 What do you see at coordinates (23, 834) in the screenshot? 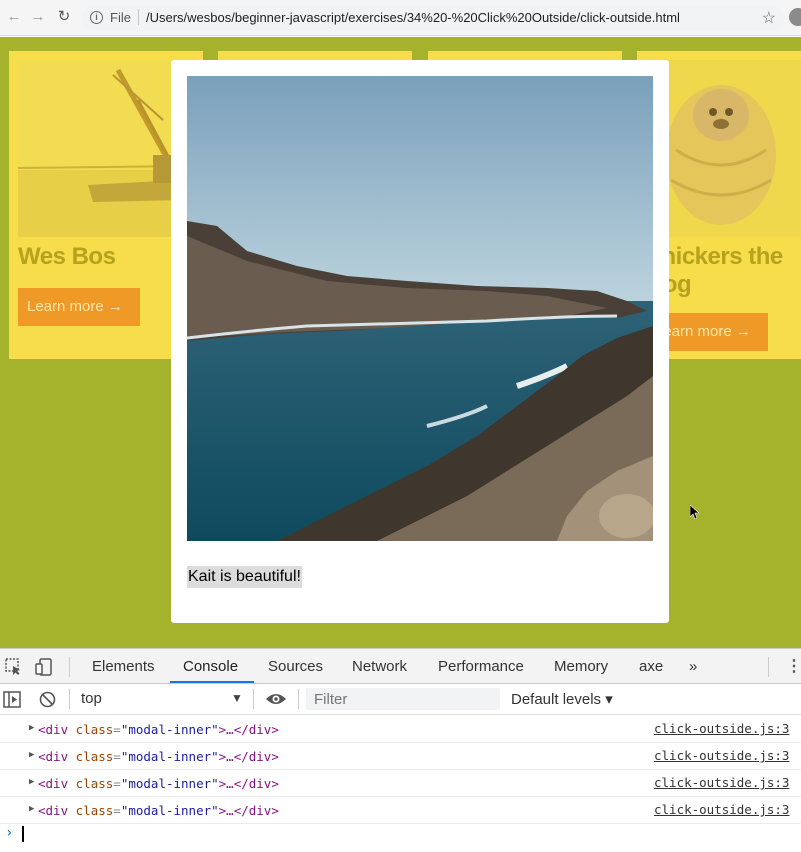
I see `console-input-caret` at bounding box center [23, 834].